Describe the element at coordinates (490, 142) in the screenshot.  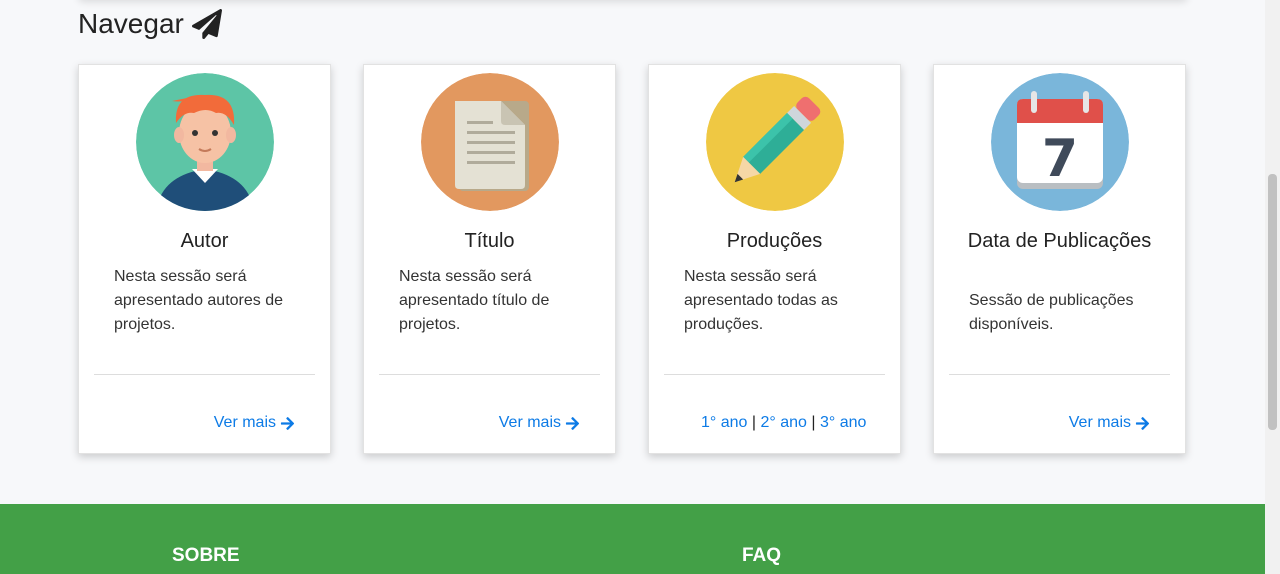
I see `document-icon` at that location.